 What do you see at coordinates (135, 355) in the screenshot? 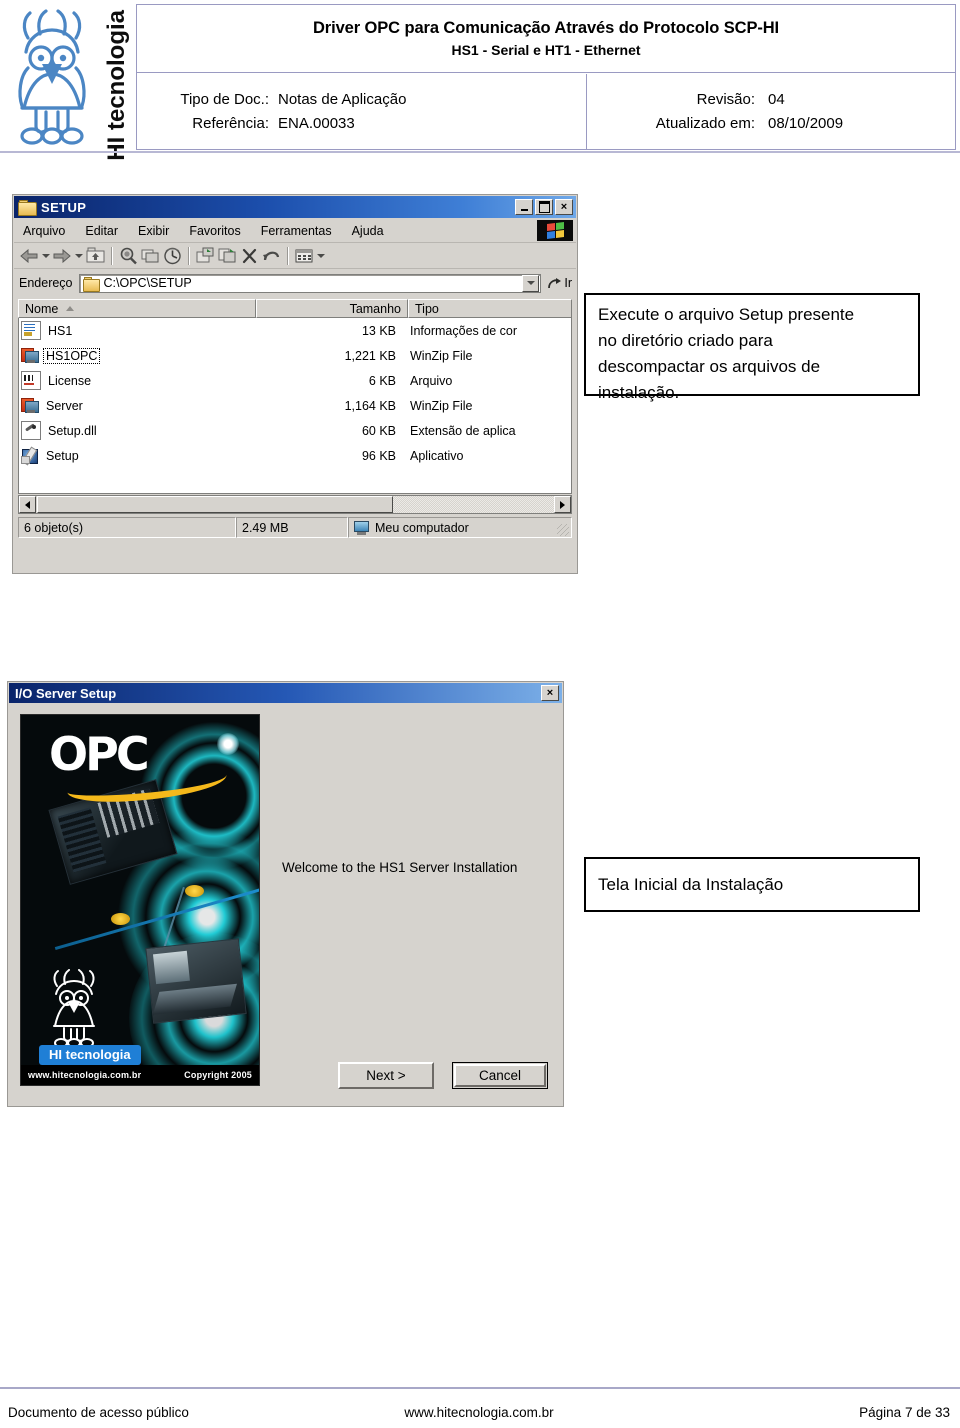
I see `file-name-cell: HS1OPC` at bounding box center [135, 355].